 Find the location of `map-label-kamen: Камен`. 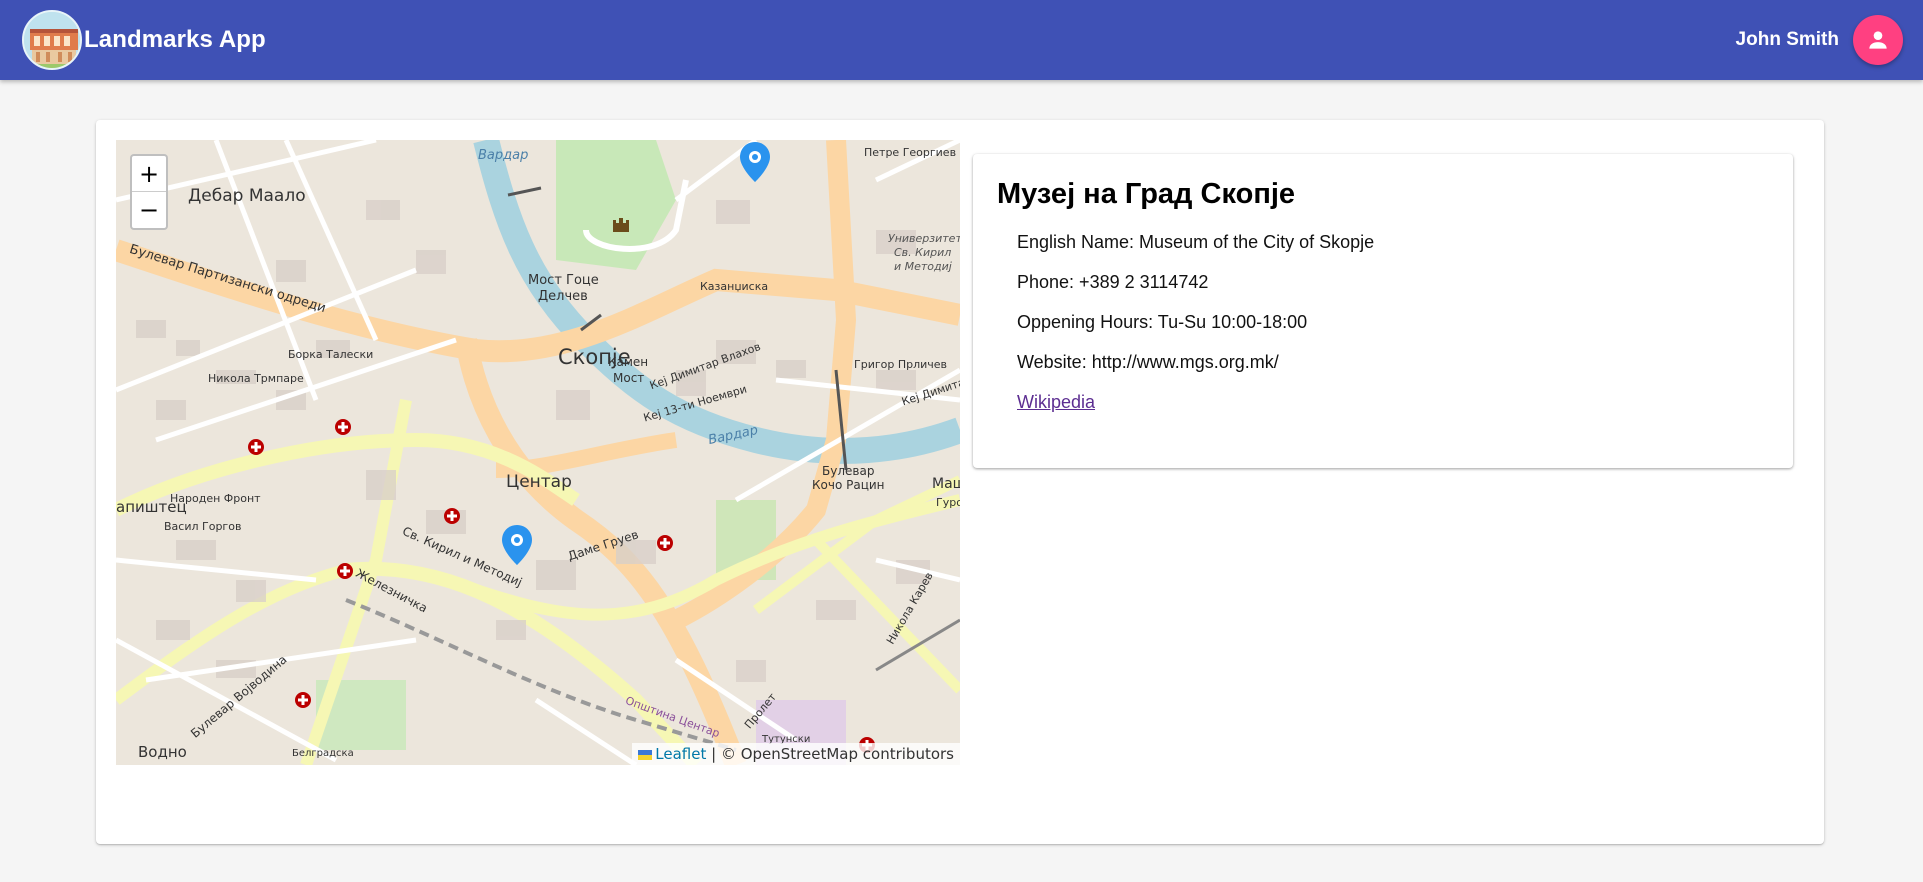

map-label-kamen: Камен is located at coordinates (628, 362).